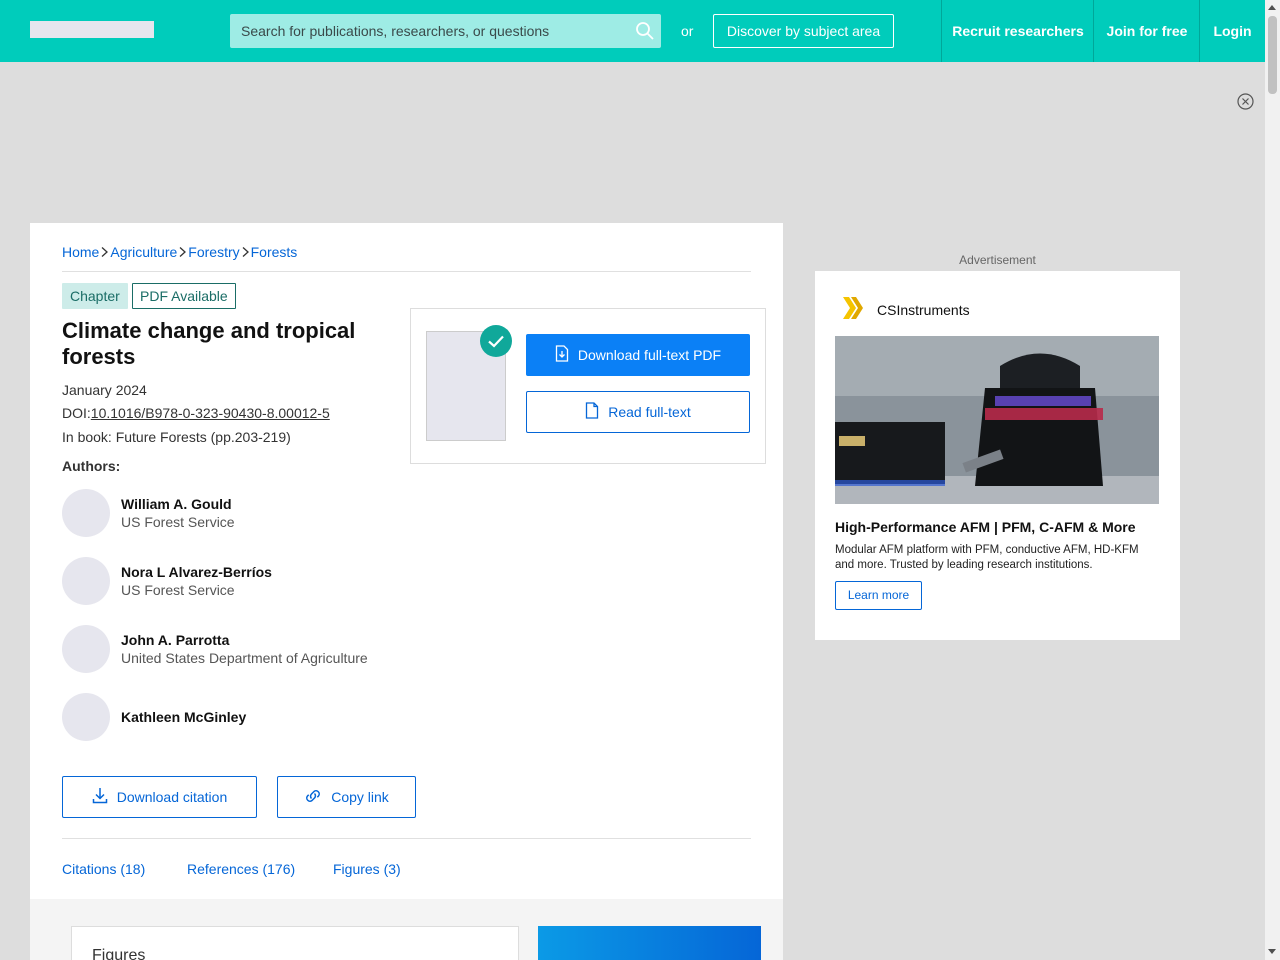  What do you see at coordinates (649, 355) in the screenshot?
I see `download-pdf-label: Download full-text PDF` at bounding box center [649, 355].